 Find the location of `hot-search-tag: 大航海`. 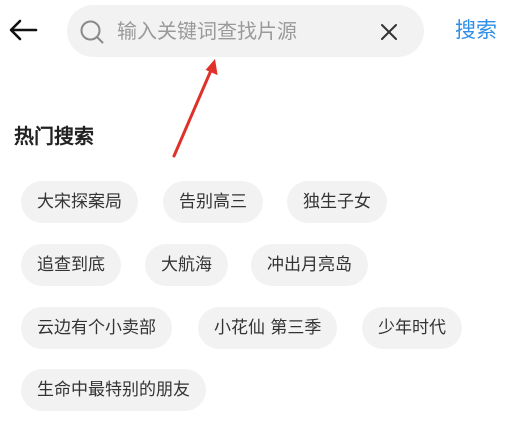

hot-search-tag: 大航海 is located at coordinates (186, 265).